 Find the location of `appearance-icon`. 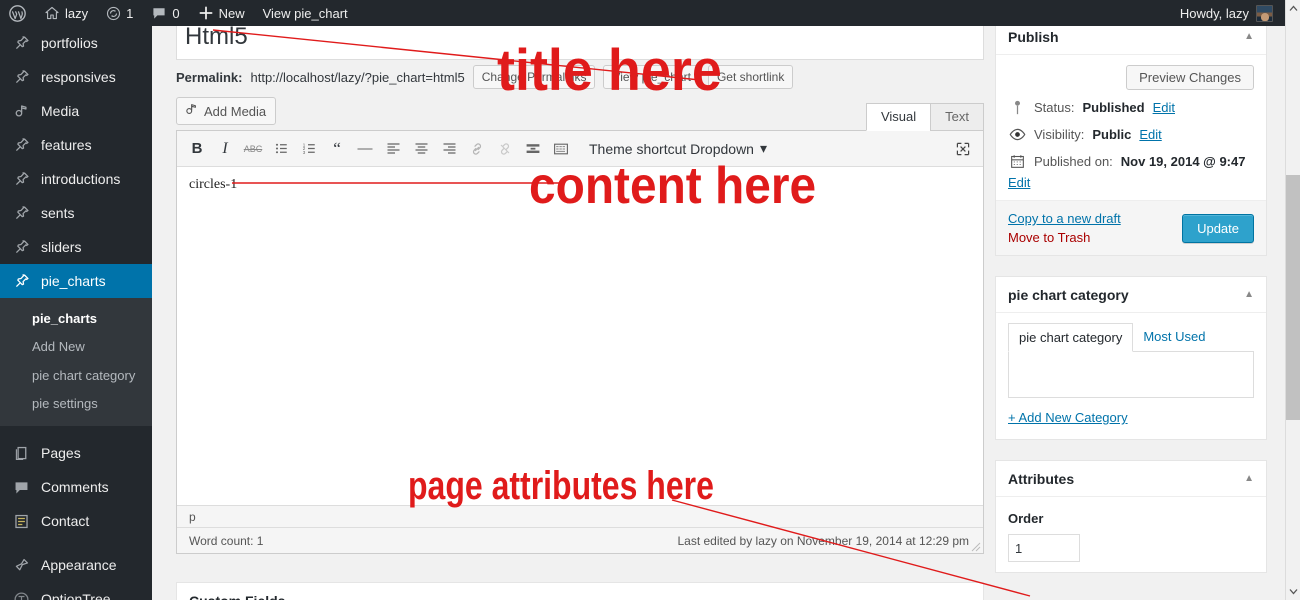

appearance-icon is located at coordinates (21, 565).